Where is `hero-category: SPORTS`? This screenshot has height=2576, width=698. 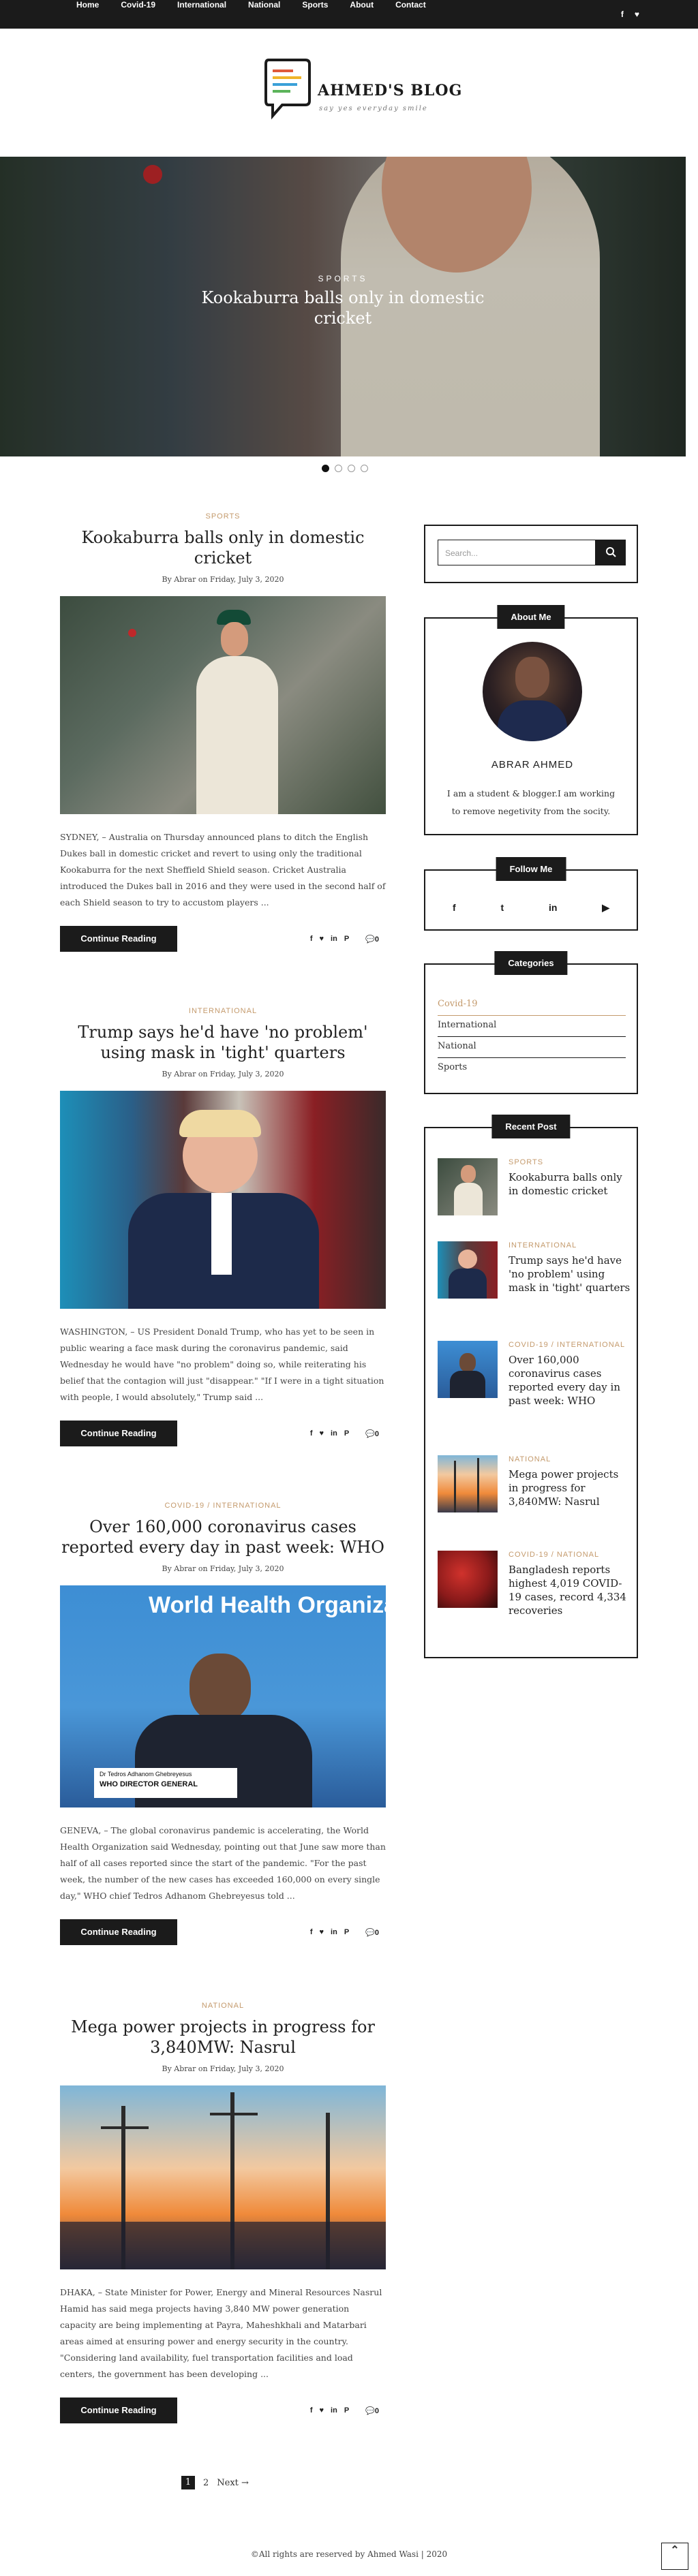 hero-category: SPORTS is located at coordinates (343, 278).